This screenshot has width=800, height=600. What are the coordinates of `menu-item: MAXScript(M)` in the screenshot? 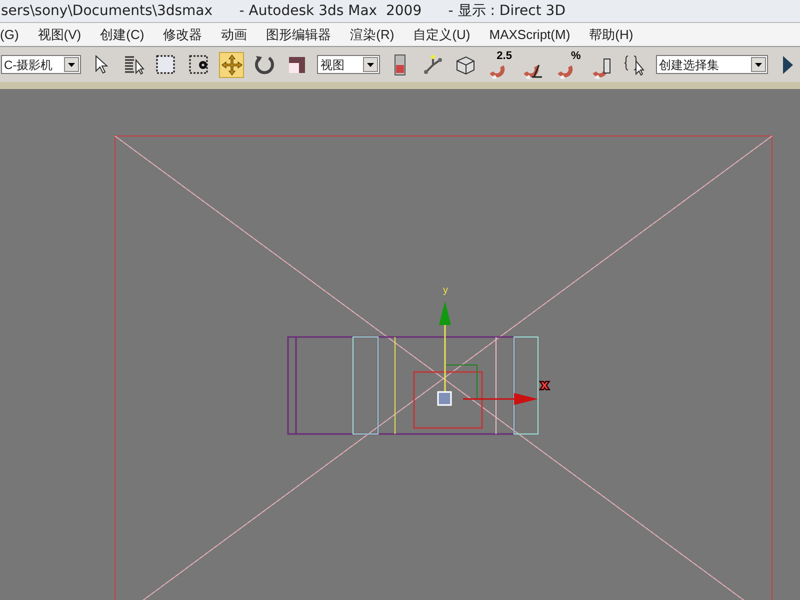 It's located at (529, 34).